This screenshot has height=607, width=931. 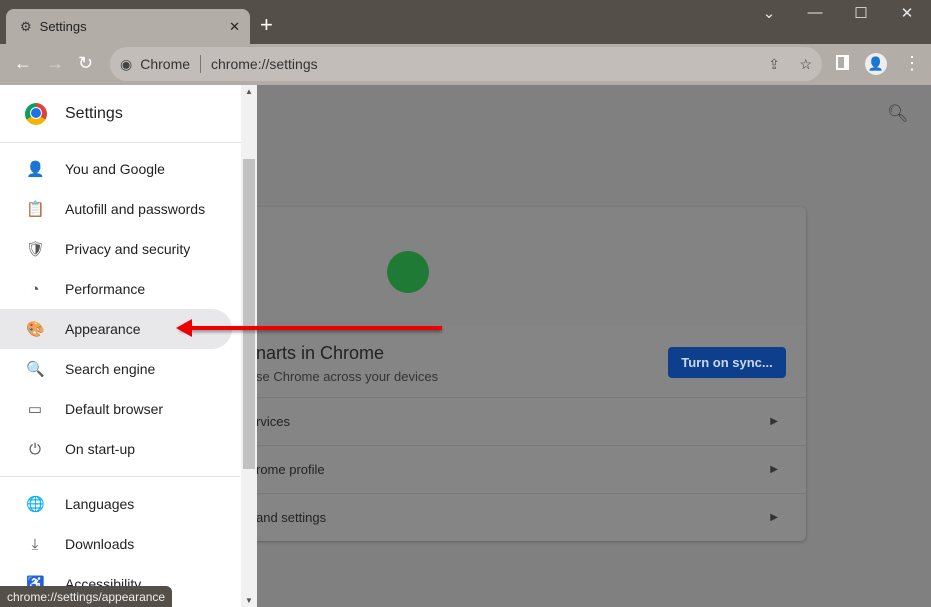 I want to click on search-icon: 🔍, so click(x=35, y=369).